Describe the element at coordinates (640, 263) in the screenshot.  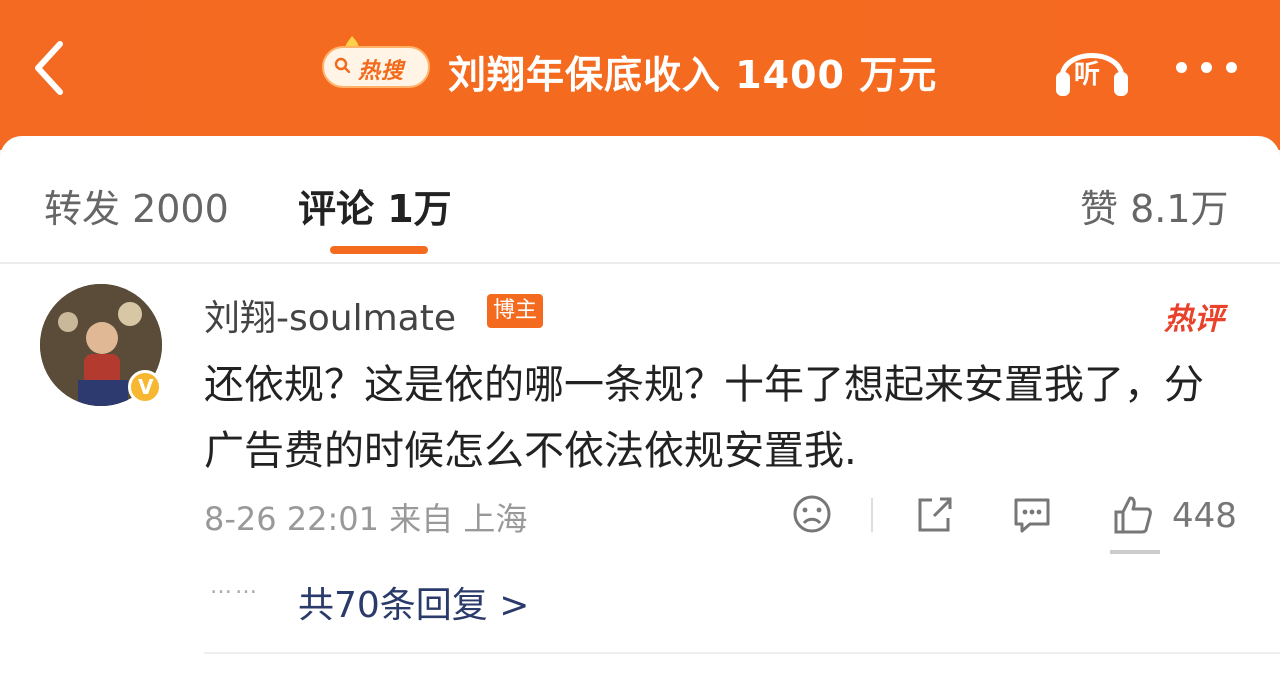
I see `divider` at that location.